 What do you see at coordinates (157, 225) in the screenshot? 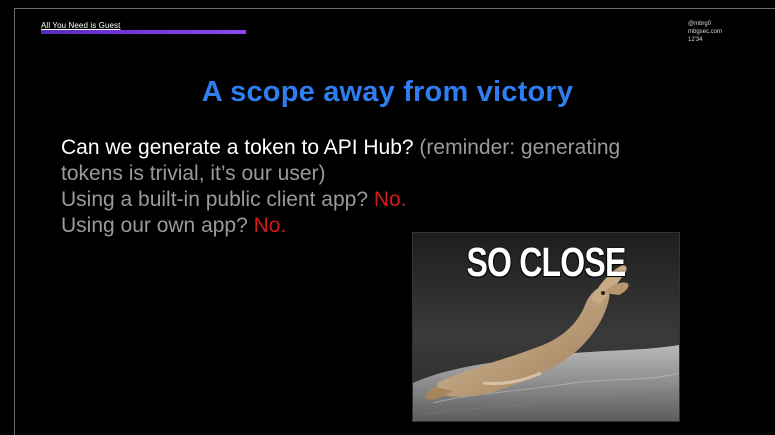
I see `own-app-question: Using our own app?` at bounding box center [157, 225].